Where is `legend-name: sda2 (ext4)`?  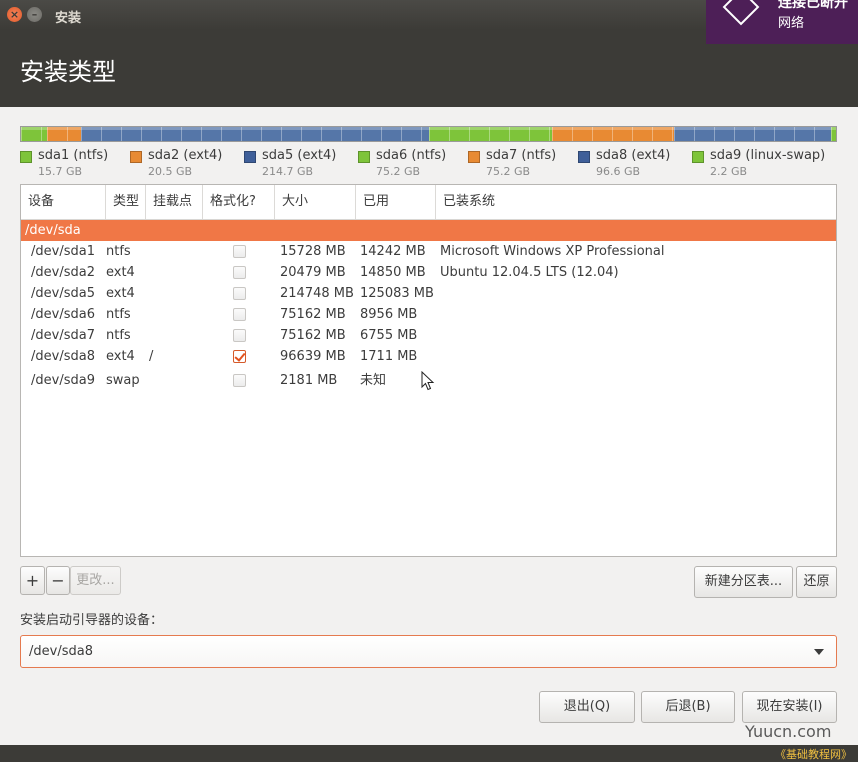
legend-name: sda2 (ext4) is located at coordinates (185, 155).